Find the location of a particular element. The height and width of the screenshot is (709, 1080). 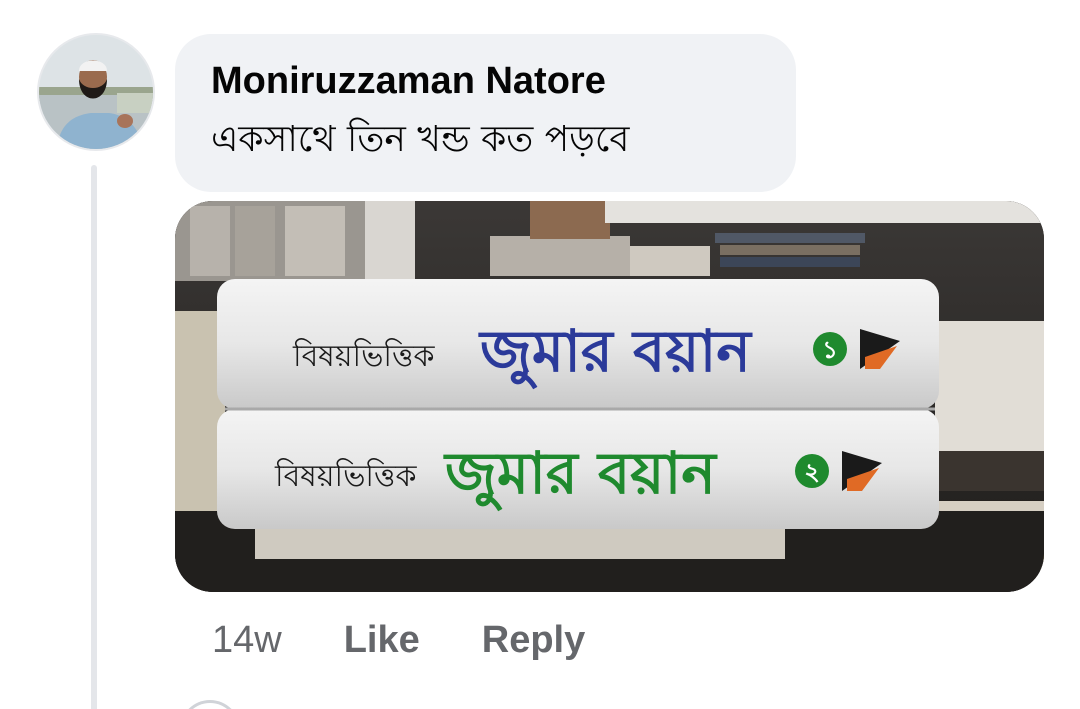

avatar-photo is located at coordinates (96, 92).